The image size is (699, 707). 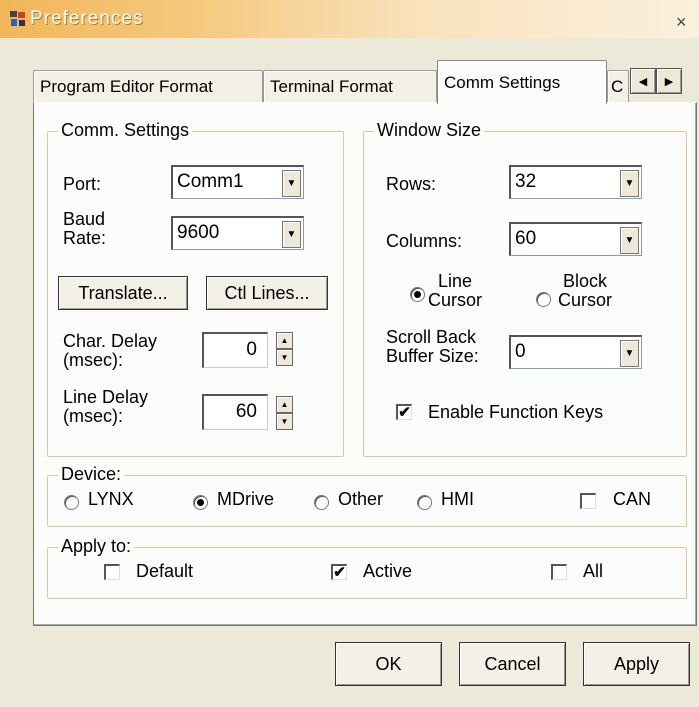 What do you see at coordinates (455, 290) in the screenshot?
I see `line-cursor-label: Line Cursor` at bounding box center [455, 290].